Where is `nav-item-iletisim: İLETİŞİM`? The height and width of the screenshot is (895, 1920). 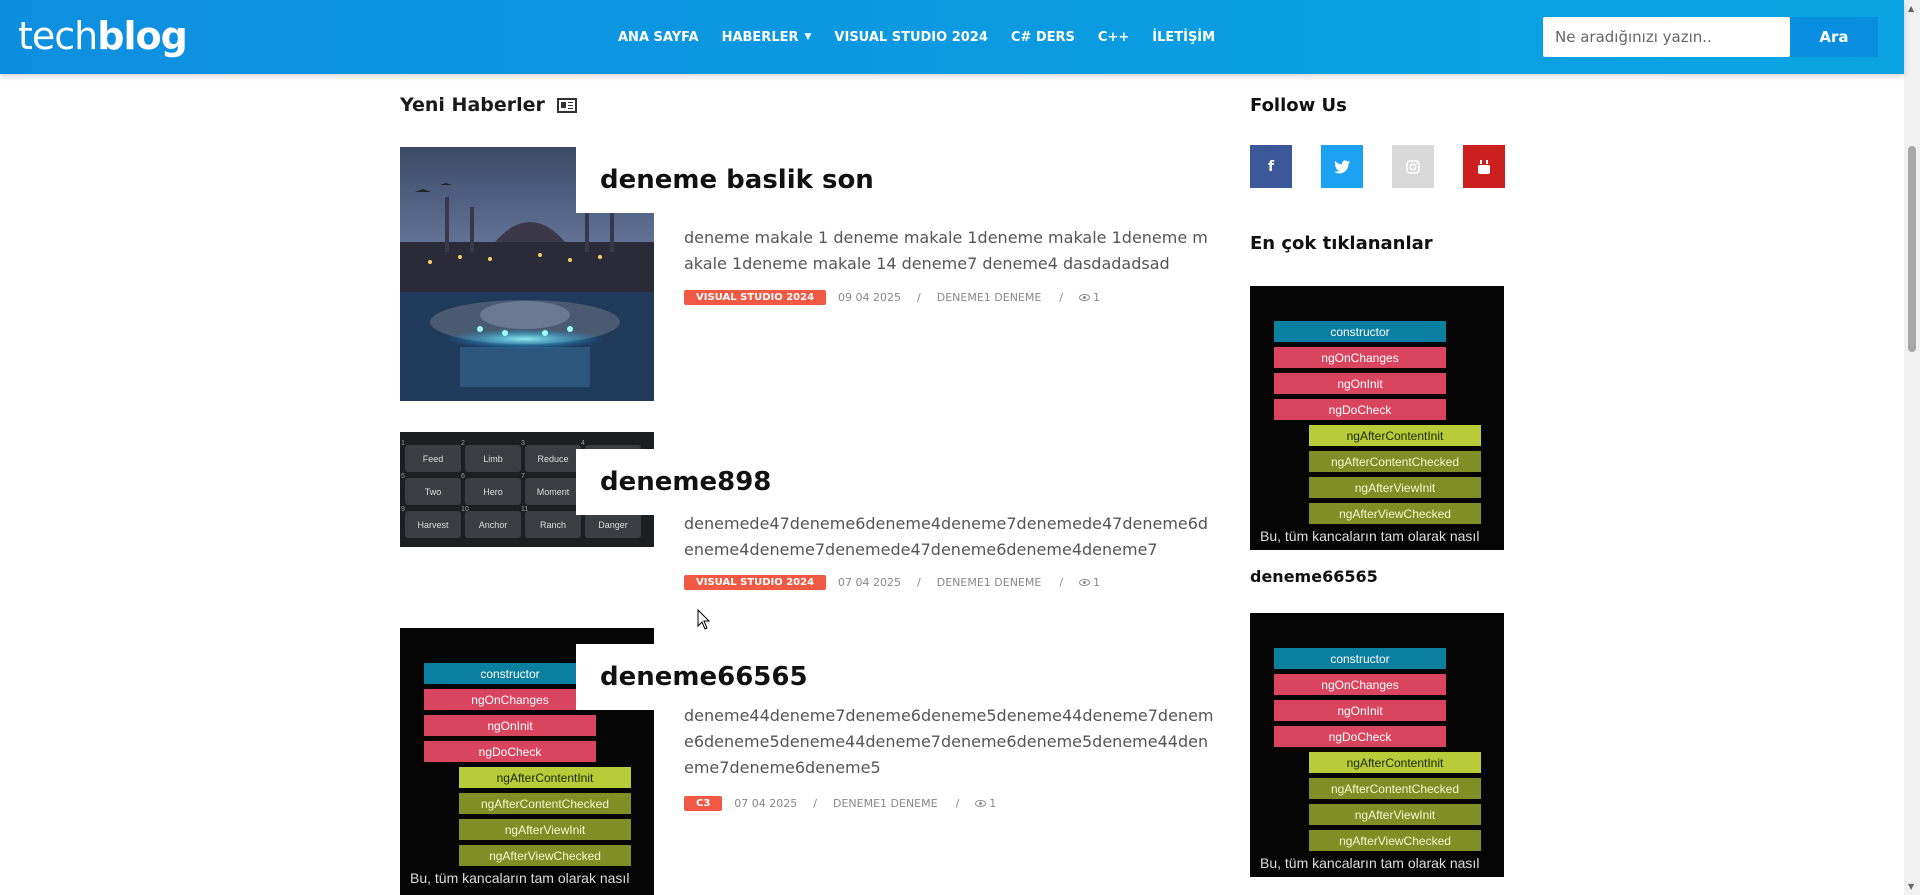 nav-item-iletisim: İLETİŞİM is located at coordinates (1183, 37).